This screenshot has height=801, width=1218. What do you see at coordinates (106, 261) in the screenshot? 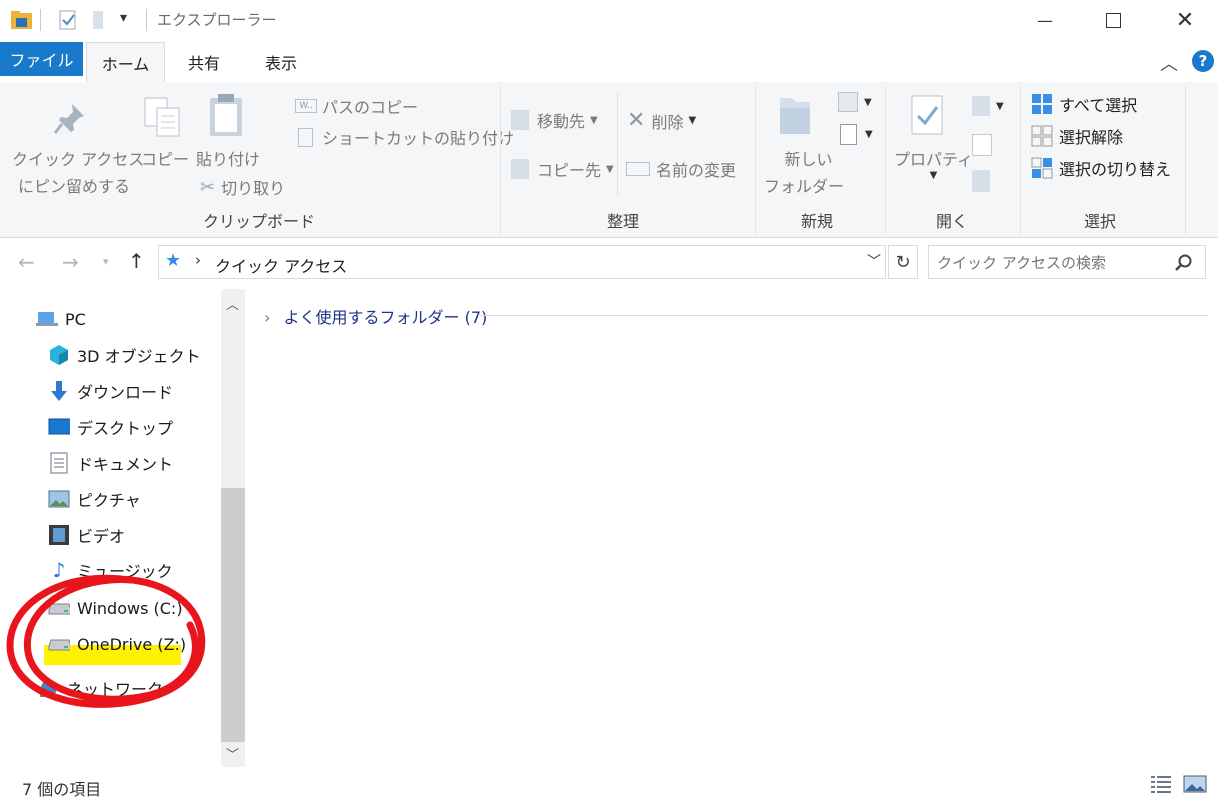
I see `recent-locations-chevron-icon: ▾` at bounding box center [106, 261].